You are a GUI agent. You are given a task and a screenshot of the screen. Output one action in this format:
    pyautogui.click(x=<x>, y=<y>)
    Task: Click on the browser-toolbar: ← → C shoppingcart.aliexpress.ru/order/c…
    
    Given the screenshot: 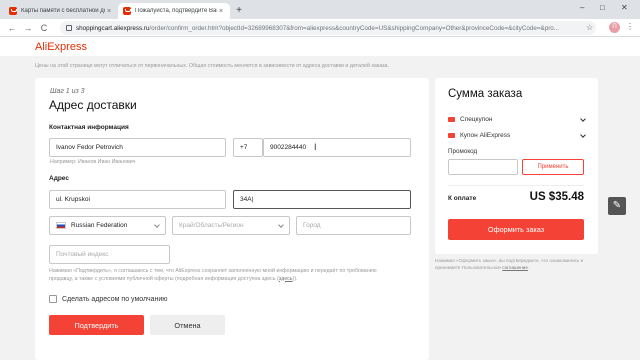 What is the action you would take?
    pyautogui.click(x=320, y=28)
    